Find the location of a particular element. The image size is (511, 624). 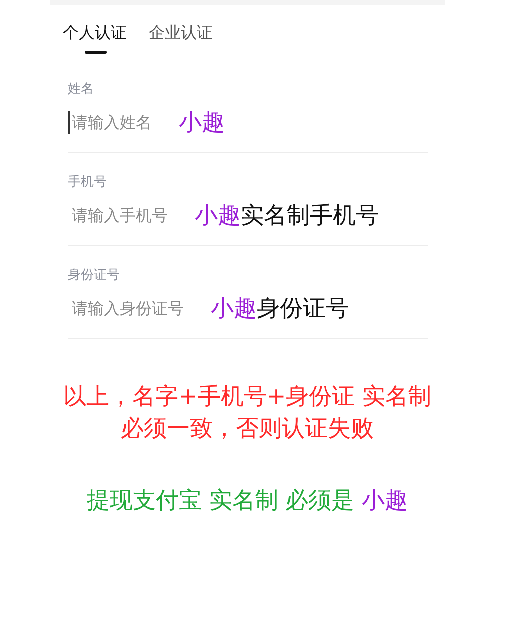

annotation-text: 小趣身份证号 is located at coordinates (279, 309).